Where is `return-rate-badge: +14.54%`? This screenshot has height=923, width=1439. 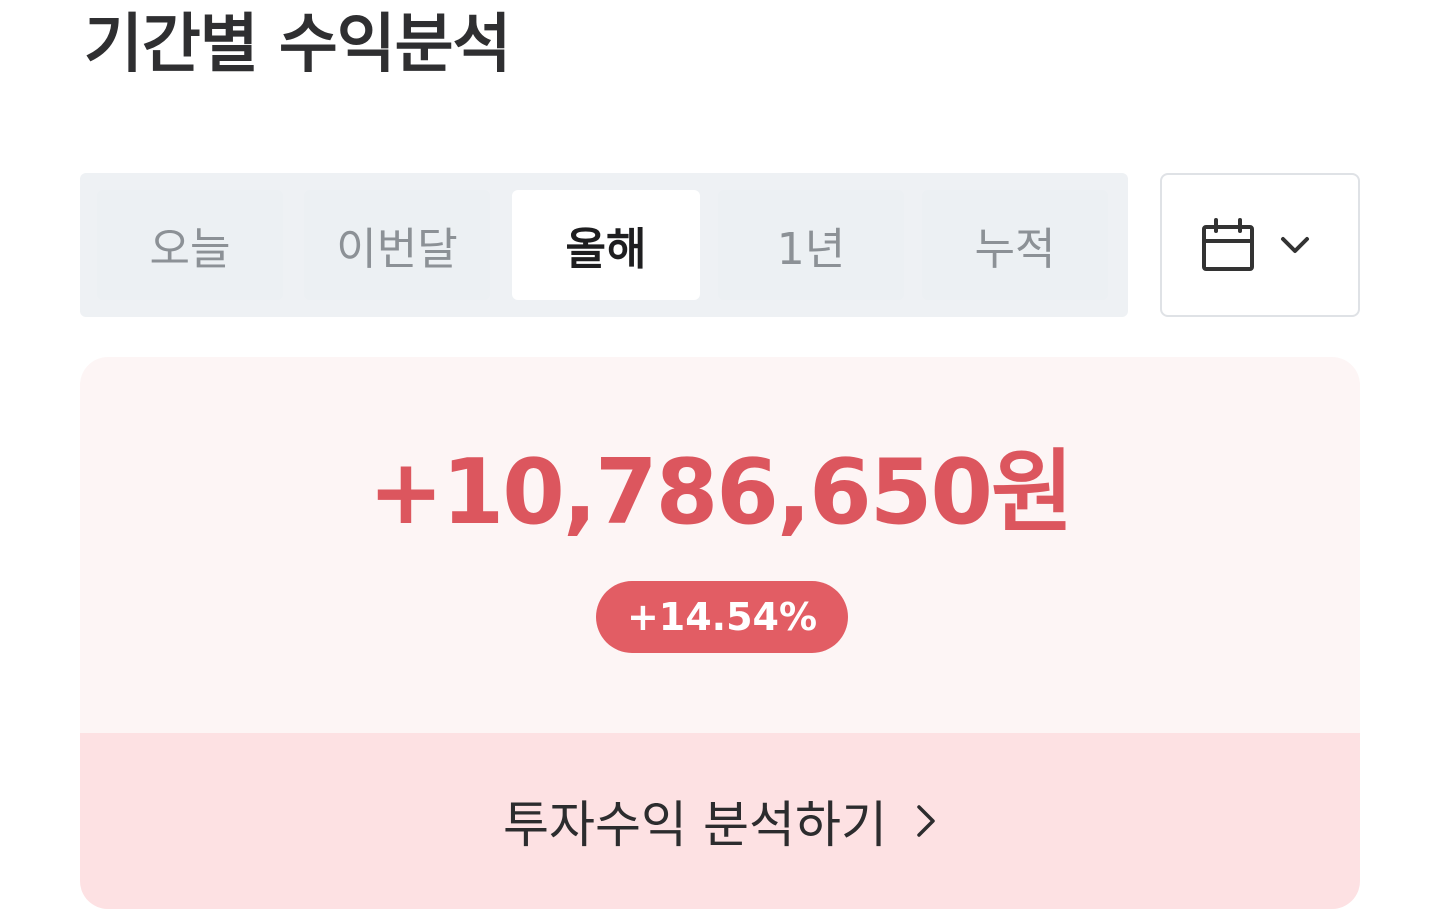
return-rate-badge: +14.54% is located at coordinates (722, 617).